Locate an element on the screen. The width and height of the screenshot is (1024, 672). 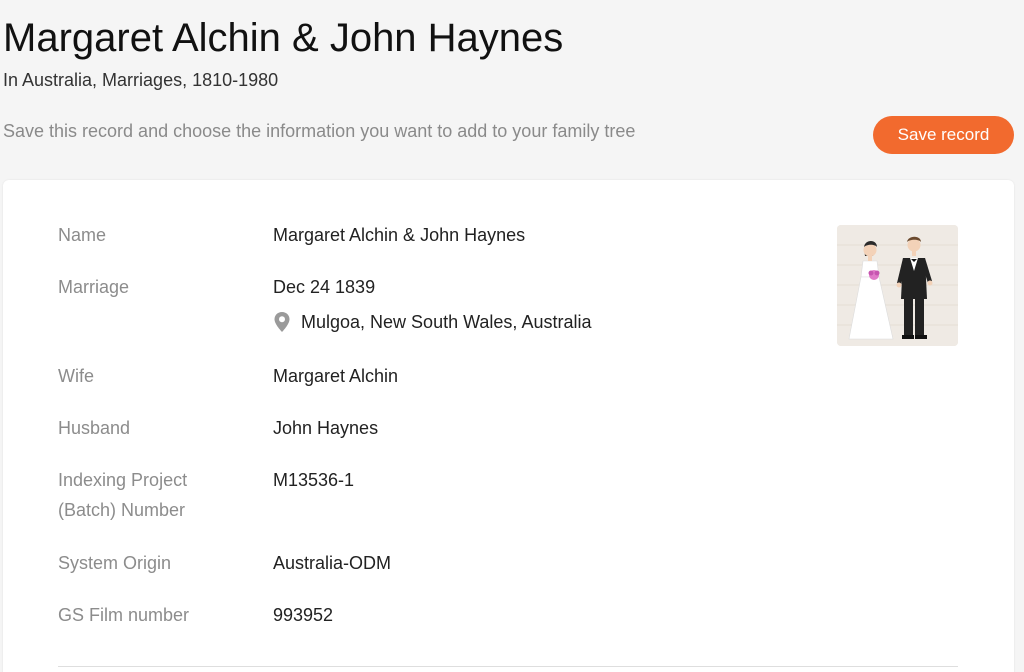
wedding-couple-icon is located at coordinates (897, 285).